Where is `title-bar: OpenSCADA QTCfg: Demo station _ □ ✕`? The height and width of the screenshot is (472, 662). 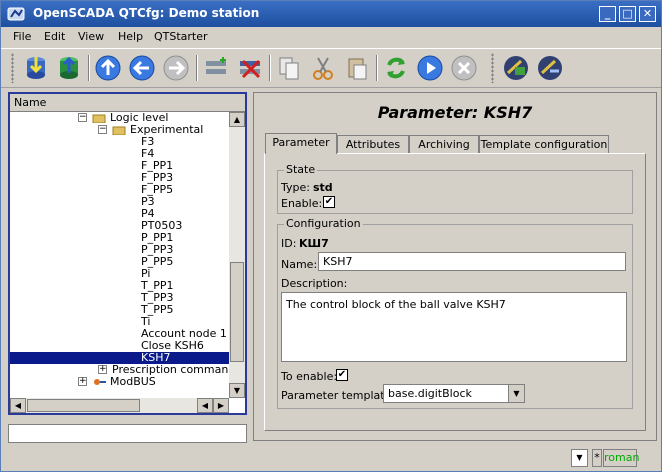 title-bar: OpenSCADA QTCfg: Demo station _ □ ✕ is located at coordinates (331, 14).